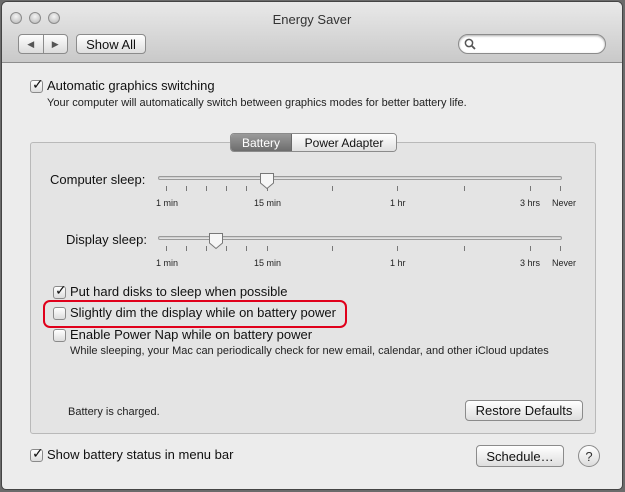 The height and width of the screenshot is (492, 625). I want to click on restore-defaults-button: Restore Defaults, so click(524, 410).